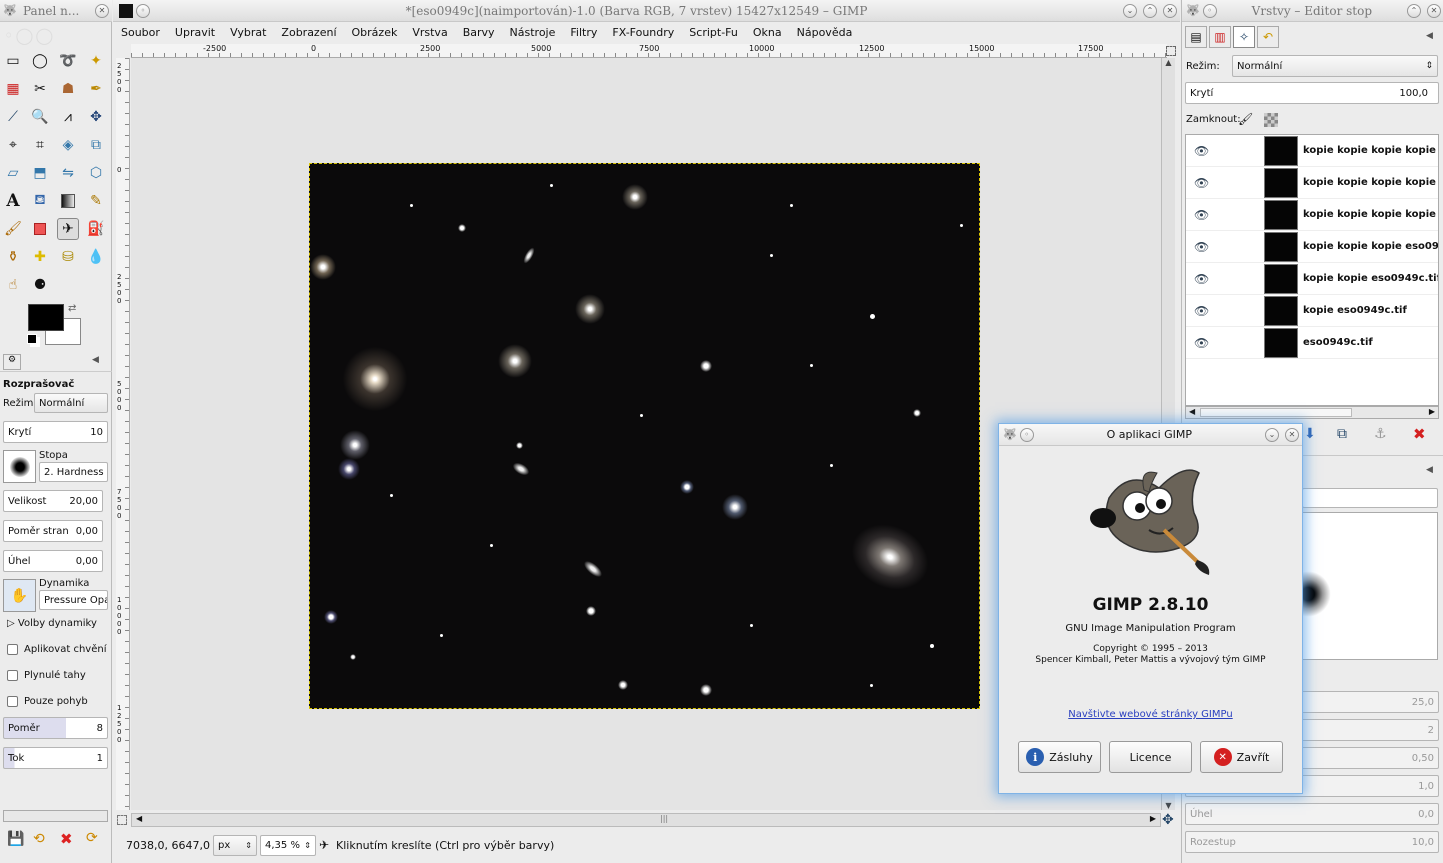 This screenshot has width=1443, height=863. I want to click on blur-icon: 💧, so click(96, 257).